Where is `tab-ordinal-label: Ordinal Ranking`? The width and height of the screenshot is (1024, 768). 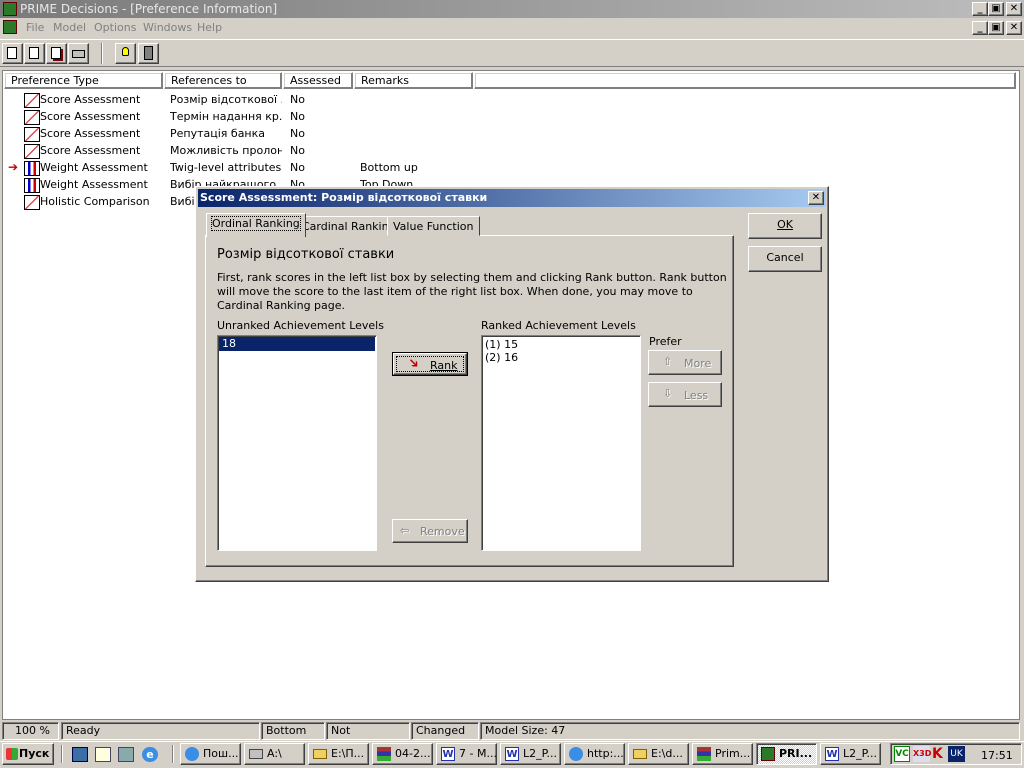 tab-ordinal-label: Ordinal Ranking is located at coordinates (256, 223).